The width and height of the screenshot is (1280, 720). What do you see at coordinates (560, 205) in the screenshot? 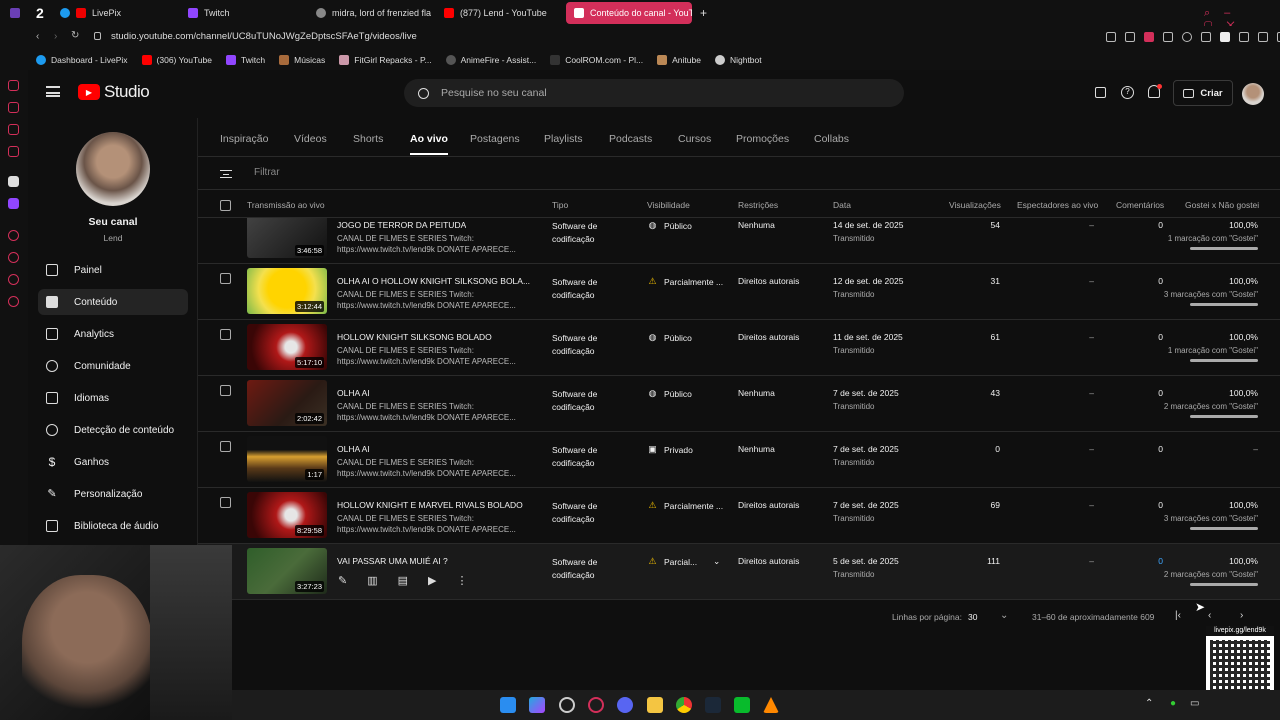
I see `col-tipo: Tipo` at bounding box center [560, 205].